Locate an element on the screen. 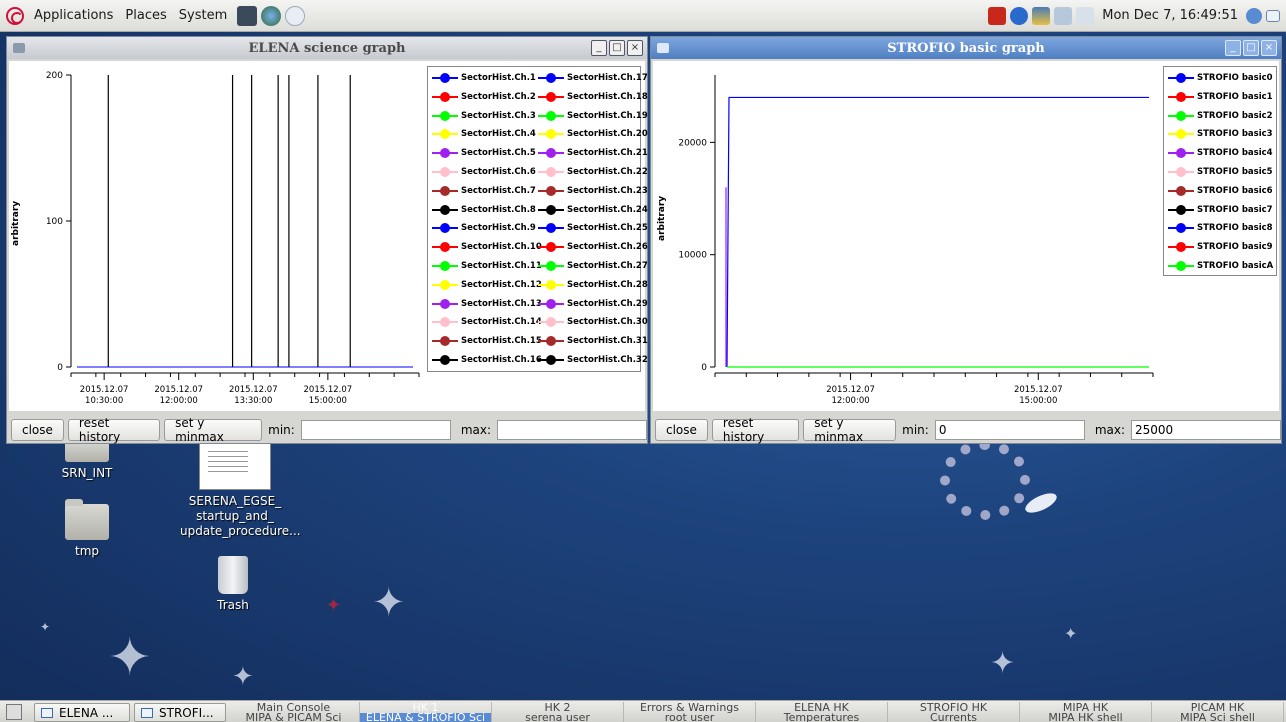 The image size is (1286, 722). workspace-7: MIPA HK MIPA HK shell is located at coordinates (1086, 712).